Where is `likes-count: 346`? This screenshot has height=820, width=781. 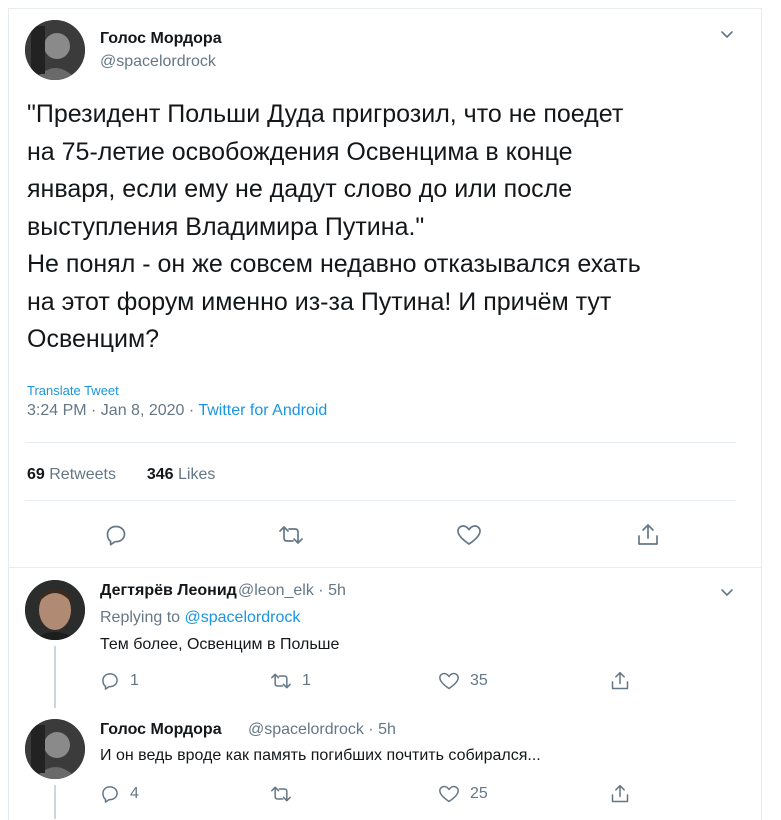 likes-count: 346 is located at coordinates (160, 474).